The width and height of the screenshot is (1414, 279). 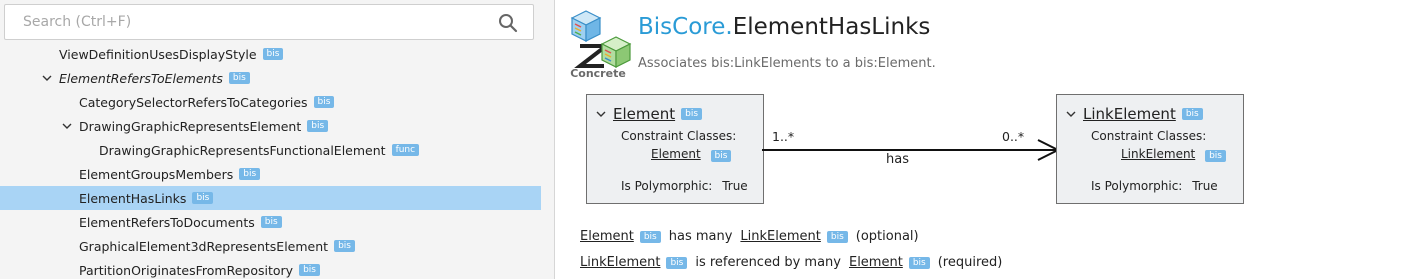 What do you see at coordinates (405, 150) in the screenshot?
I see `schema-badge: func` at bounding box center [405, 150].